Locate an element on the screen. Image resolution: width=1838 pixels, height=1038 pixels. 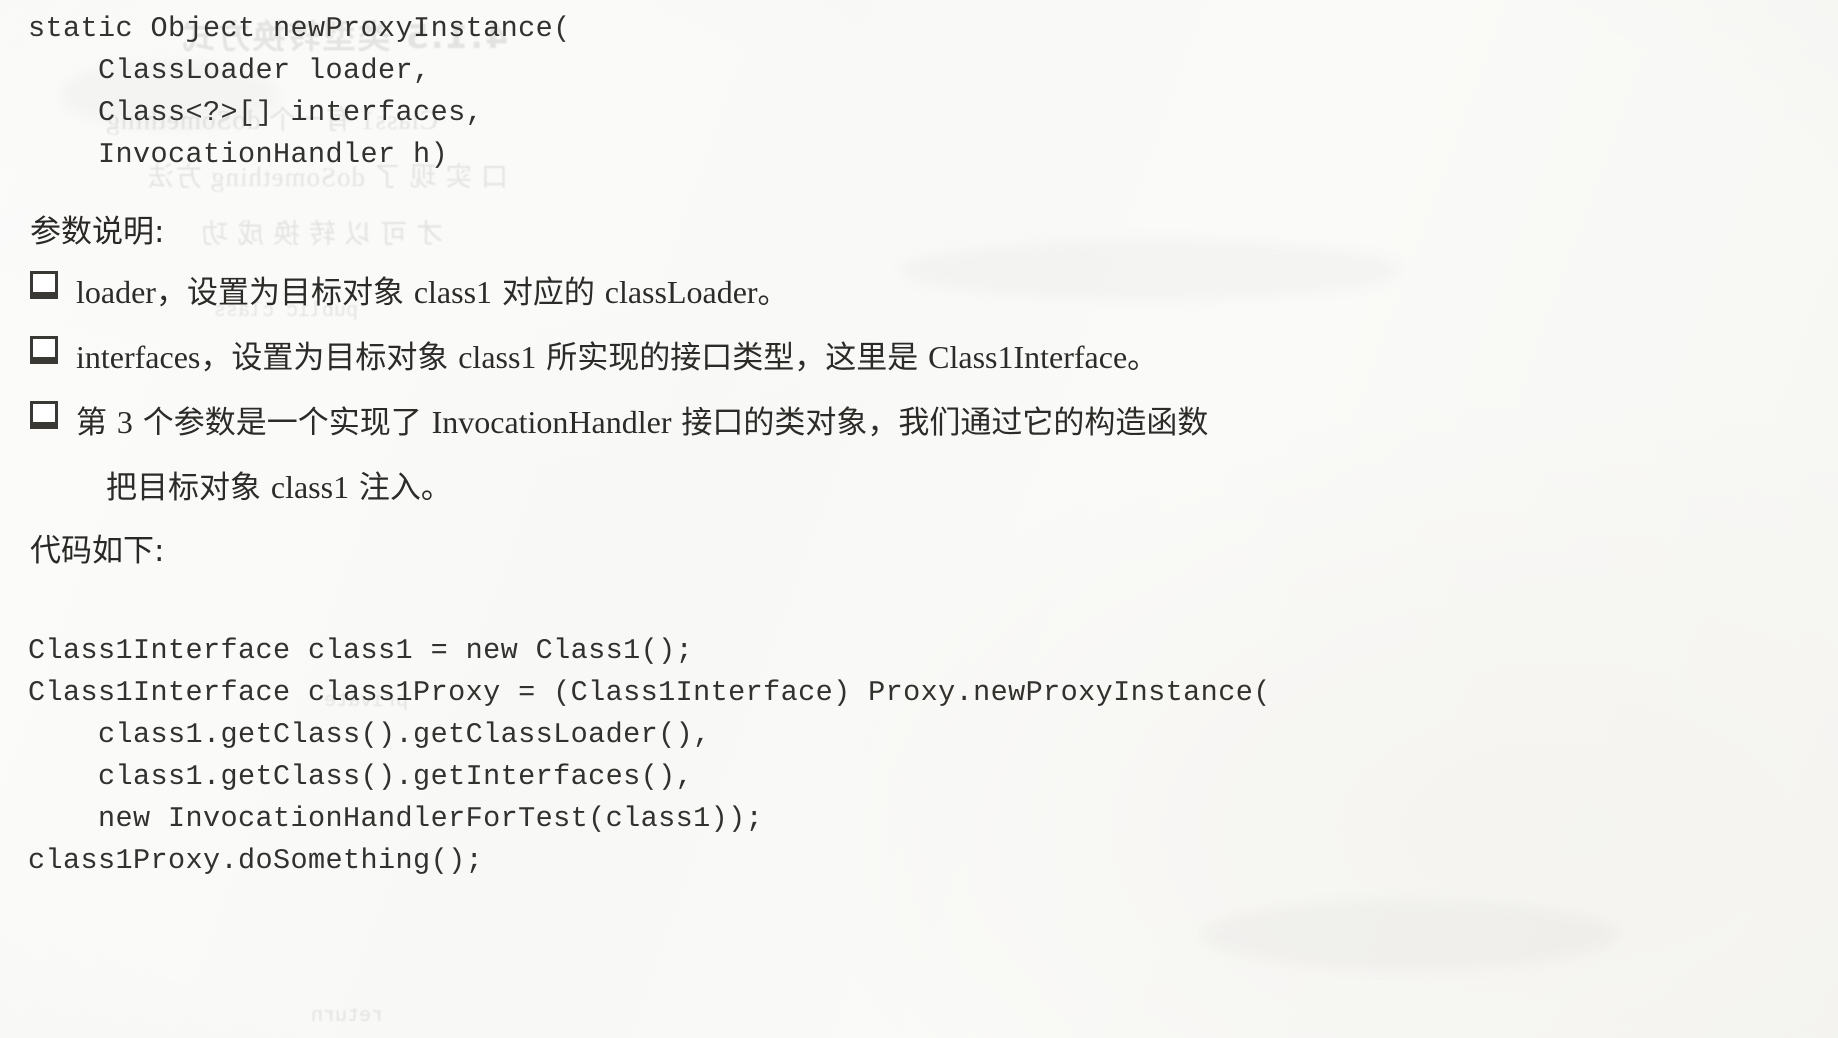
params-heading: 参数说明: is located at coordinates (97, 232).